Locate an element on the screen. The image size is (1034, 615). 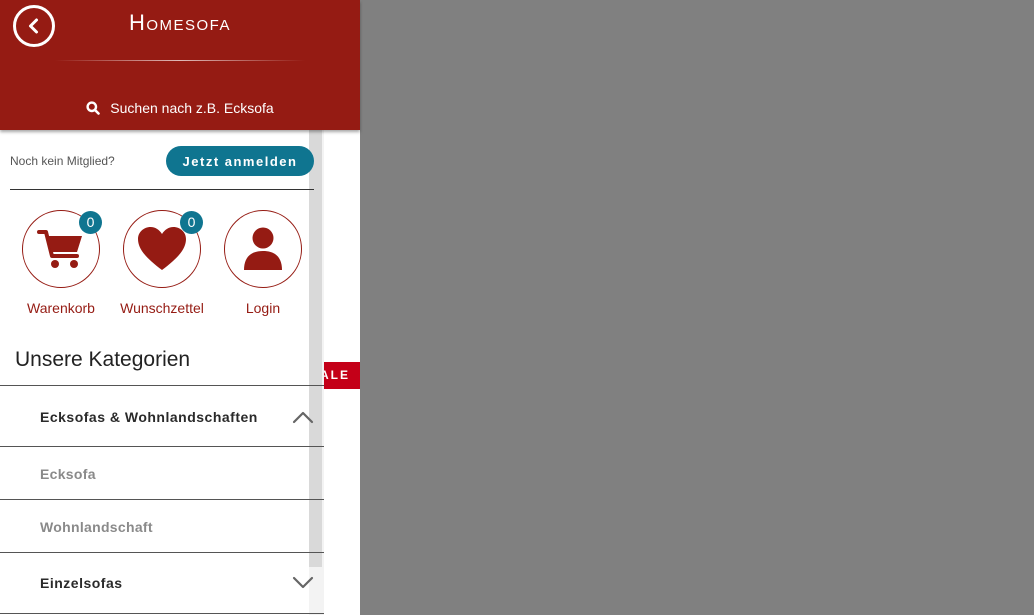
login-link: Login is located at coordinates (263, 263).